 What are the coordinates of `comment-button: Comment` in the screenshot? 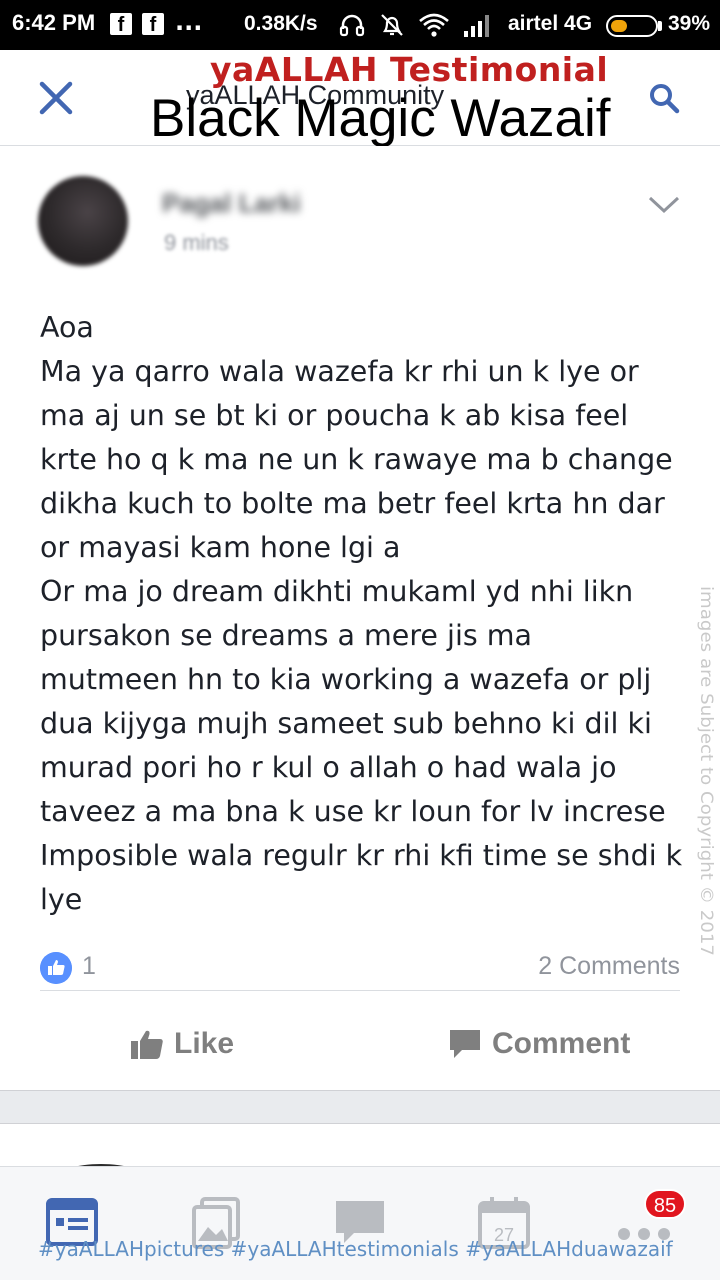 It's located at (539, 1044).